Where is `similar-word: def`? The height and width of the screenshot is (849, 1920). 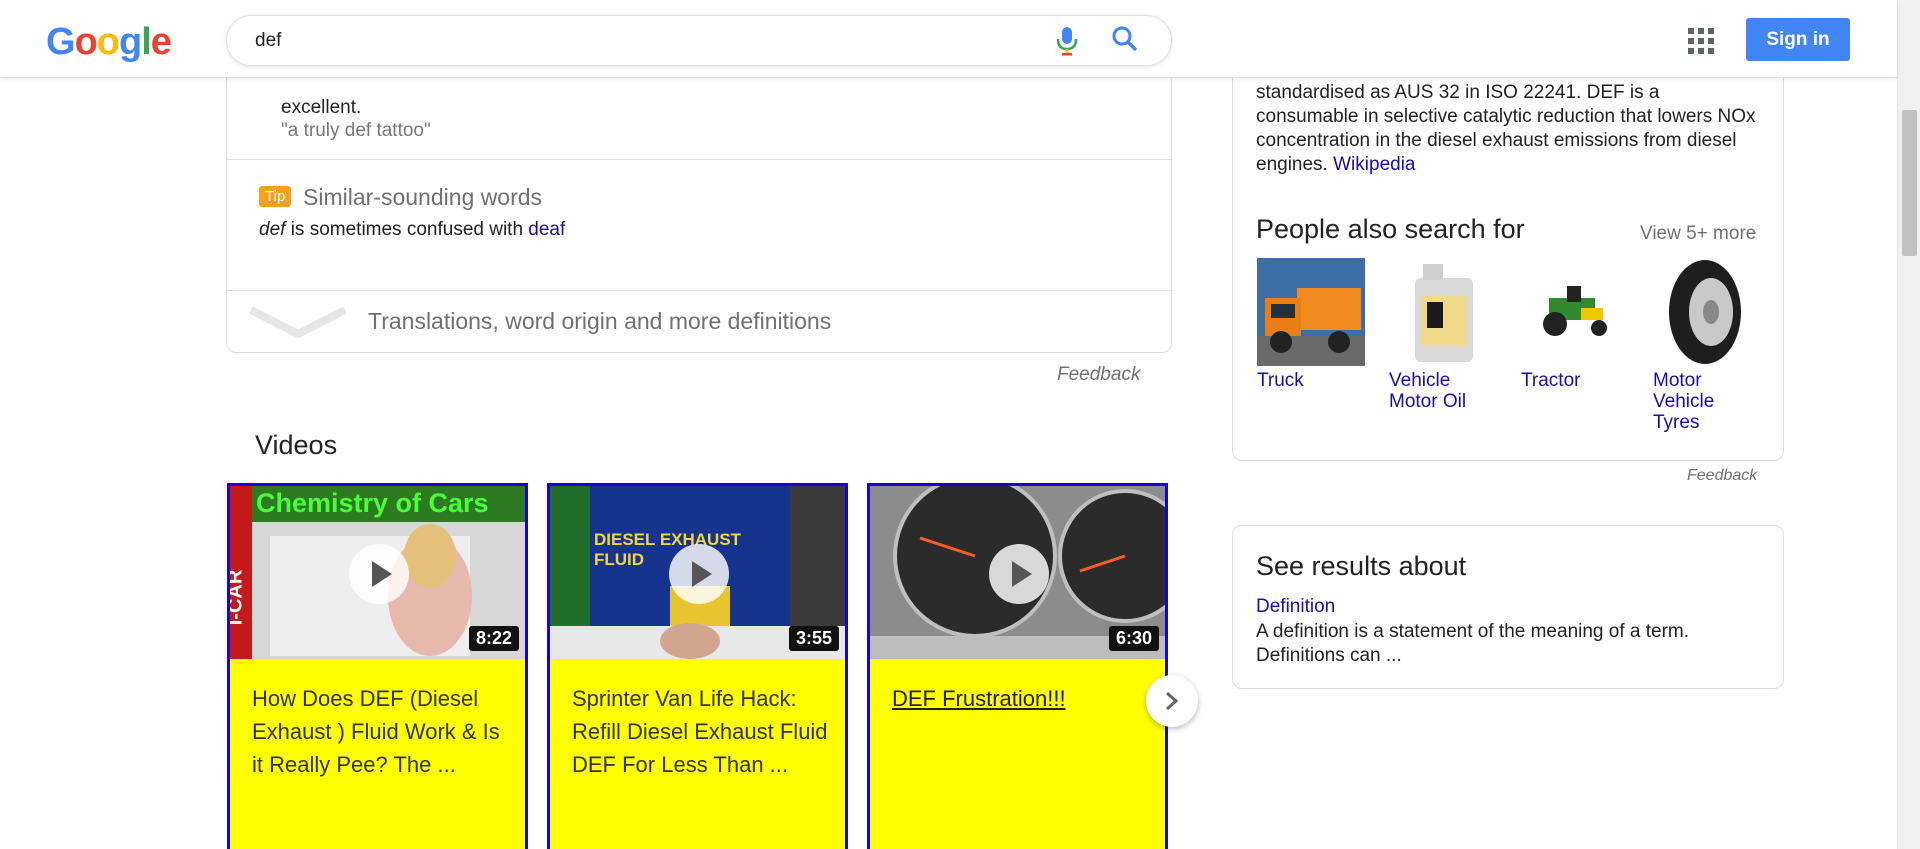 similar-word: def is located at coordinates (272, 229).